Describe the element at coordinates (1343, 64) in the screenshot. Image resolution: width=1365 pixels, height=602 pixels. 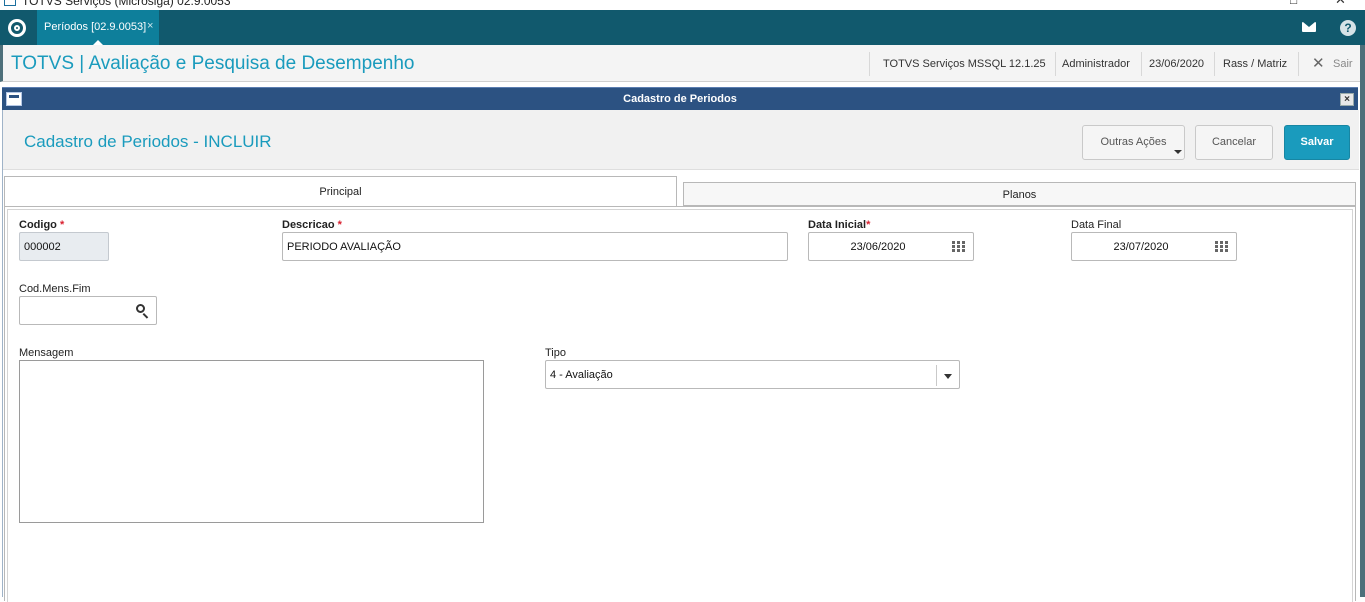
I see `exit-link: Sair` at that location.